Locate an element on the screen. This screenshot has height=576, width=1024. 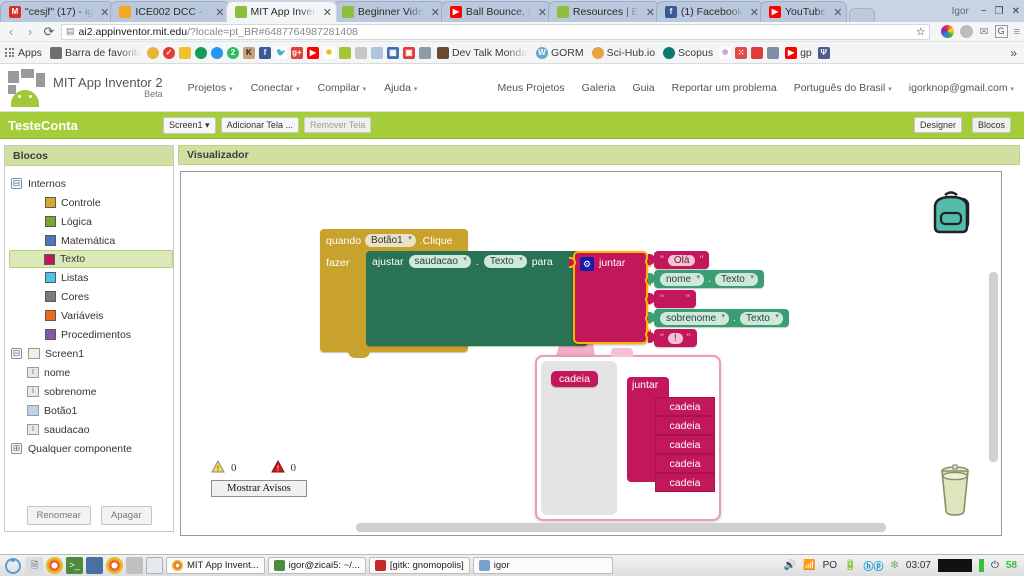
browser-tab-active: MIT App Inver ✕ is located at coordinates (281, 11).